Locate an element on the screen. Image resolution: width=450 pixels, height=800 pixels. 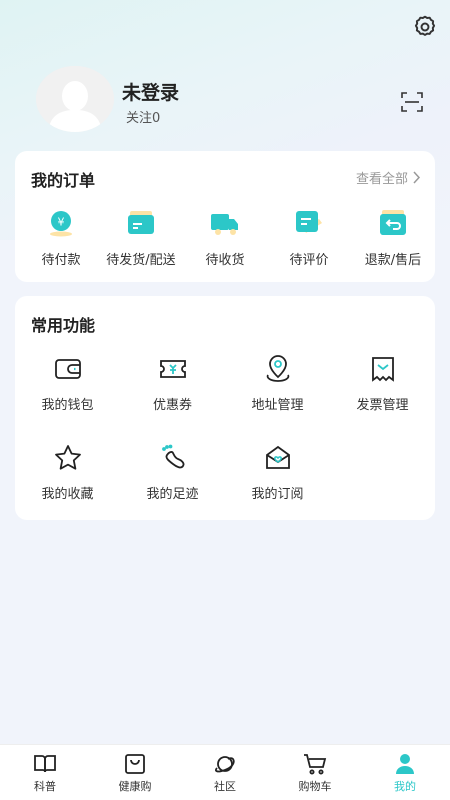
order-refund: 退款/售后 is located at coordinates (393, 238).